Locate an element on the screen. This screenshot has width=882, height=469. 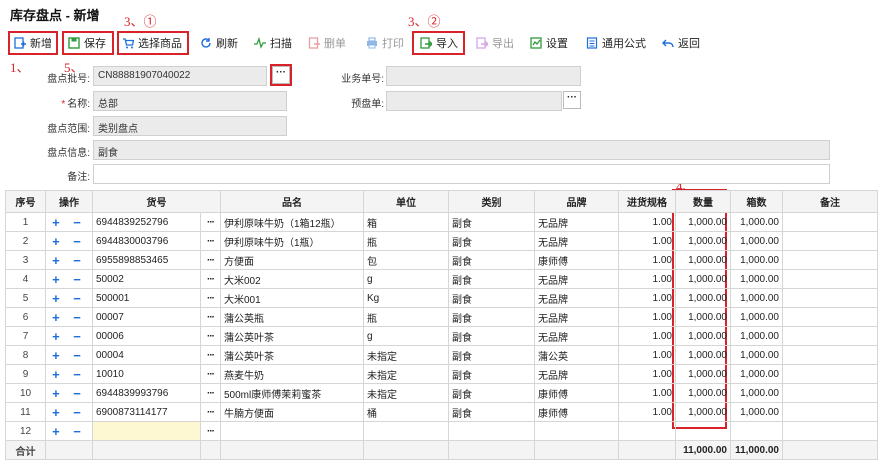
row-name-cell: 蒲公英叶茶 is located at coordinates (292, 355).